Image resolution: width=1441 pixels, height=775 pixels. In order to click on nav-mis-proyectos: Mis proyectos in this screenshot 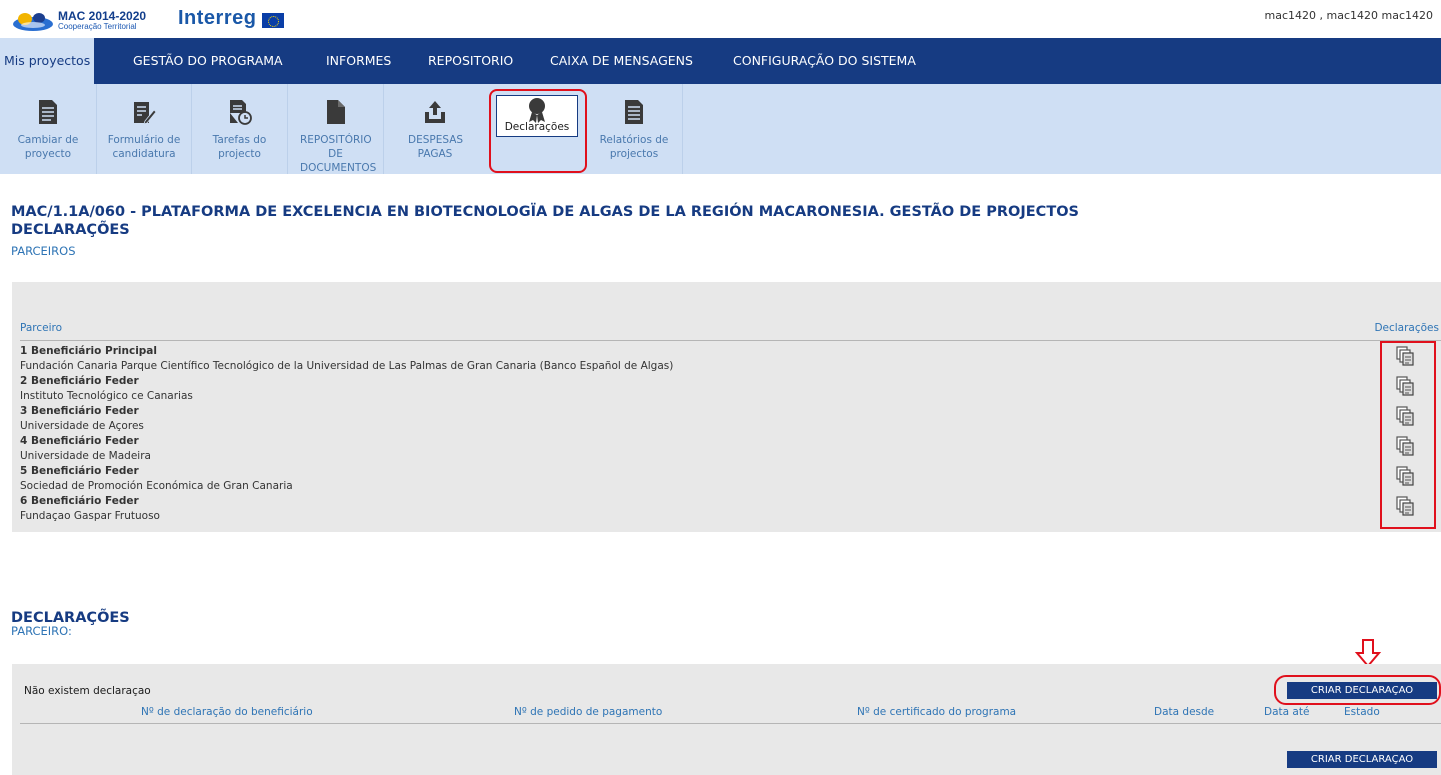, I will do `click(47, 61)`.